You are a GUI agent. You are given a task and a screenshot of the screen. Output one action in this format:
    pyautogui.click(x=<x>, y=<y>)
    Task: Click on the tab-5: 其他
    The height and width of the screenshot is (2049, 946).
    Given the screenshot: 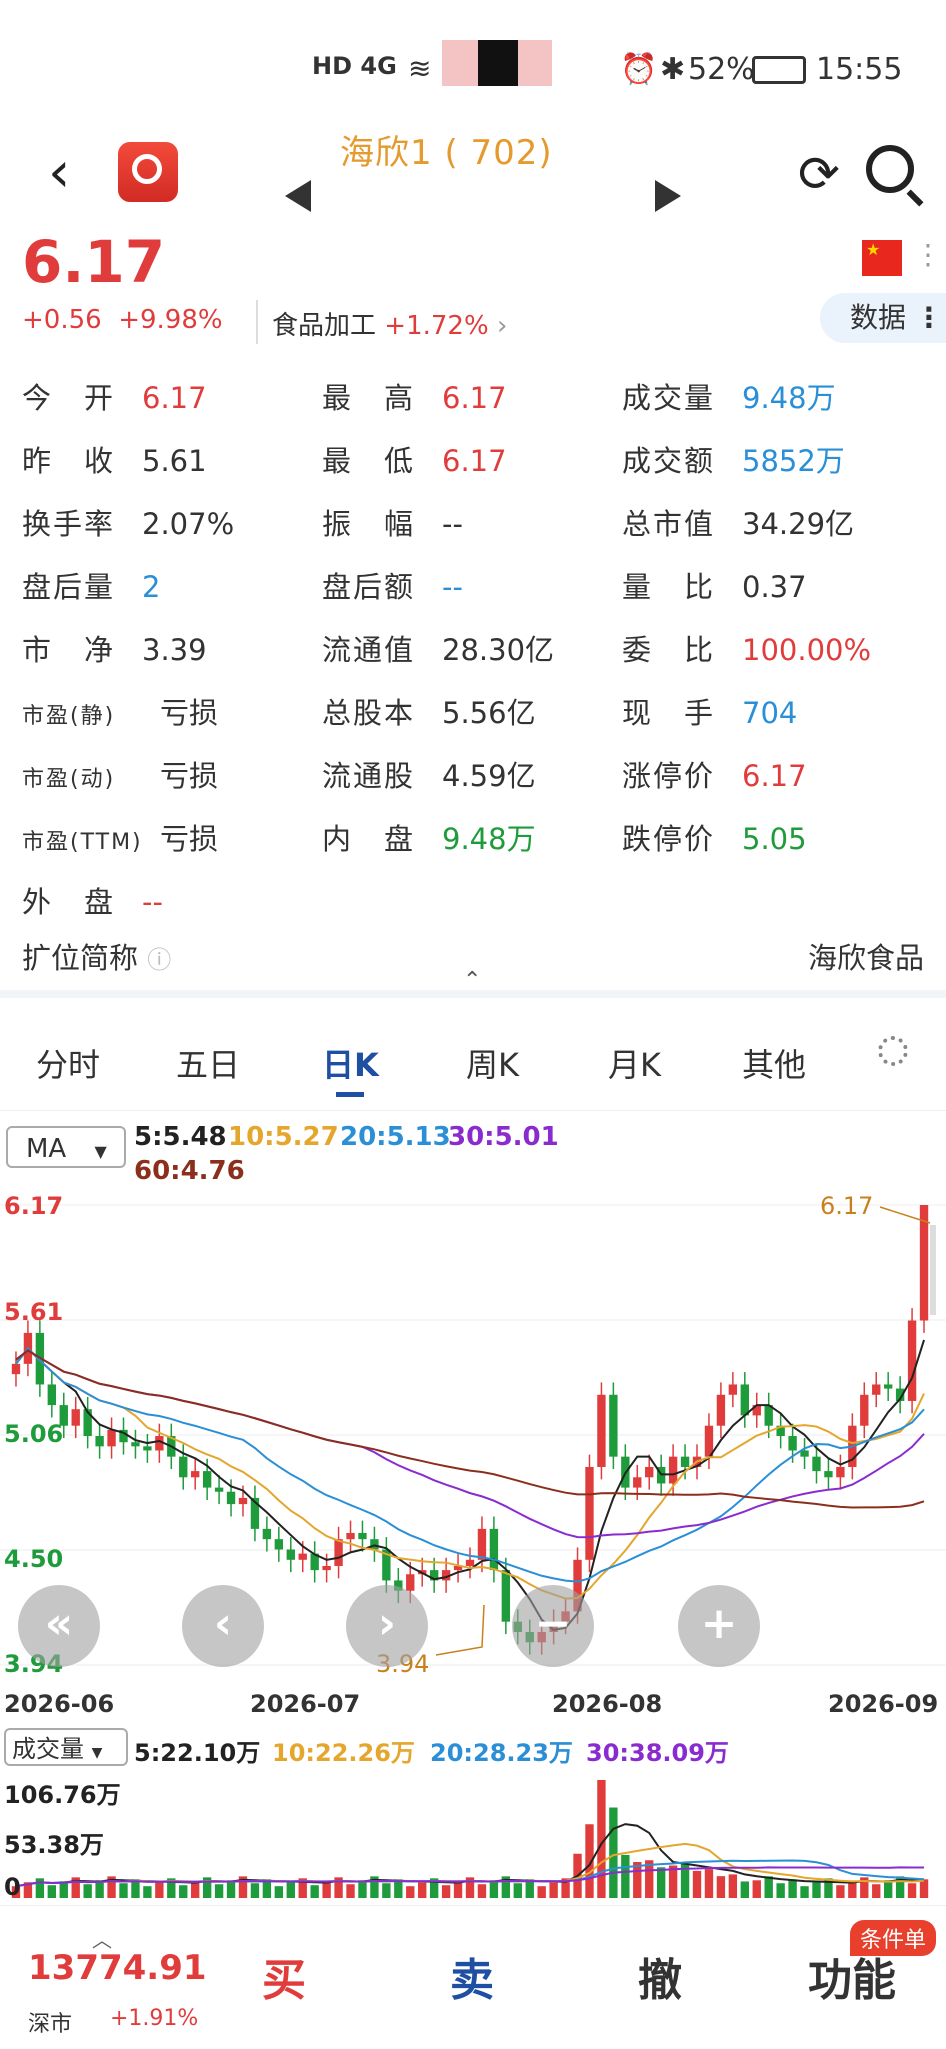 What is the action you would take?
    pyautogui.click(x=774, y=1063)
    